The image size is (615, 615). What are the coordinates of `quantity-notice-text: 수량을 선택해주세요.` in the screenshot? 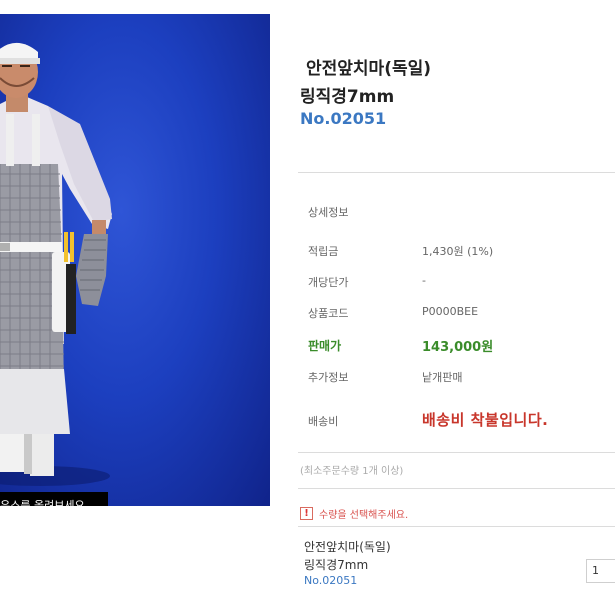 It's located at (364, 515).